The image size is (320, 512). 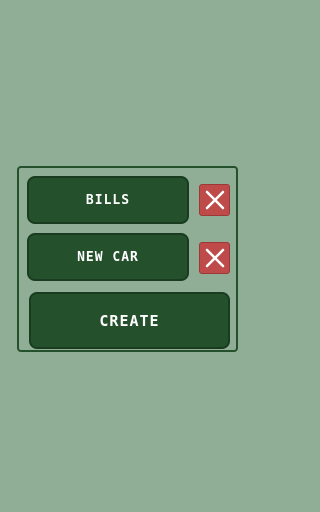 I want to click on create-label: CREATE, so click(x=129, y=320).